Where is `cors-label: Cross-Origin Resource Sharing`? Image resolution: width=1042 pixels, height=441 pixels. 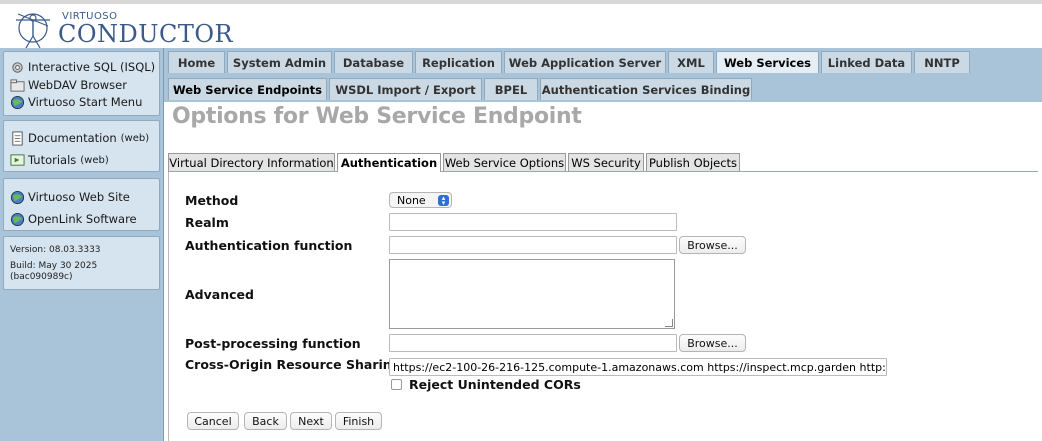
cors-label: Cross-Origin Resource Sharing is located at coordinates (293, 364).